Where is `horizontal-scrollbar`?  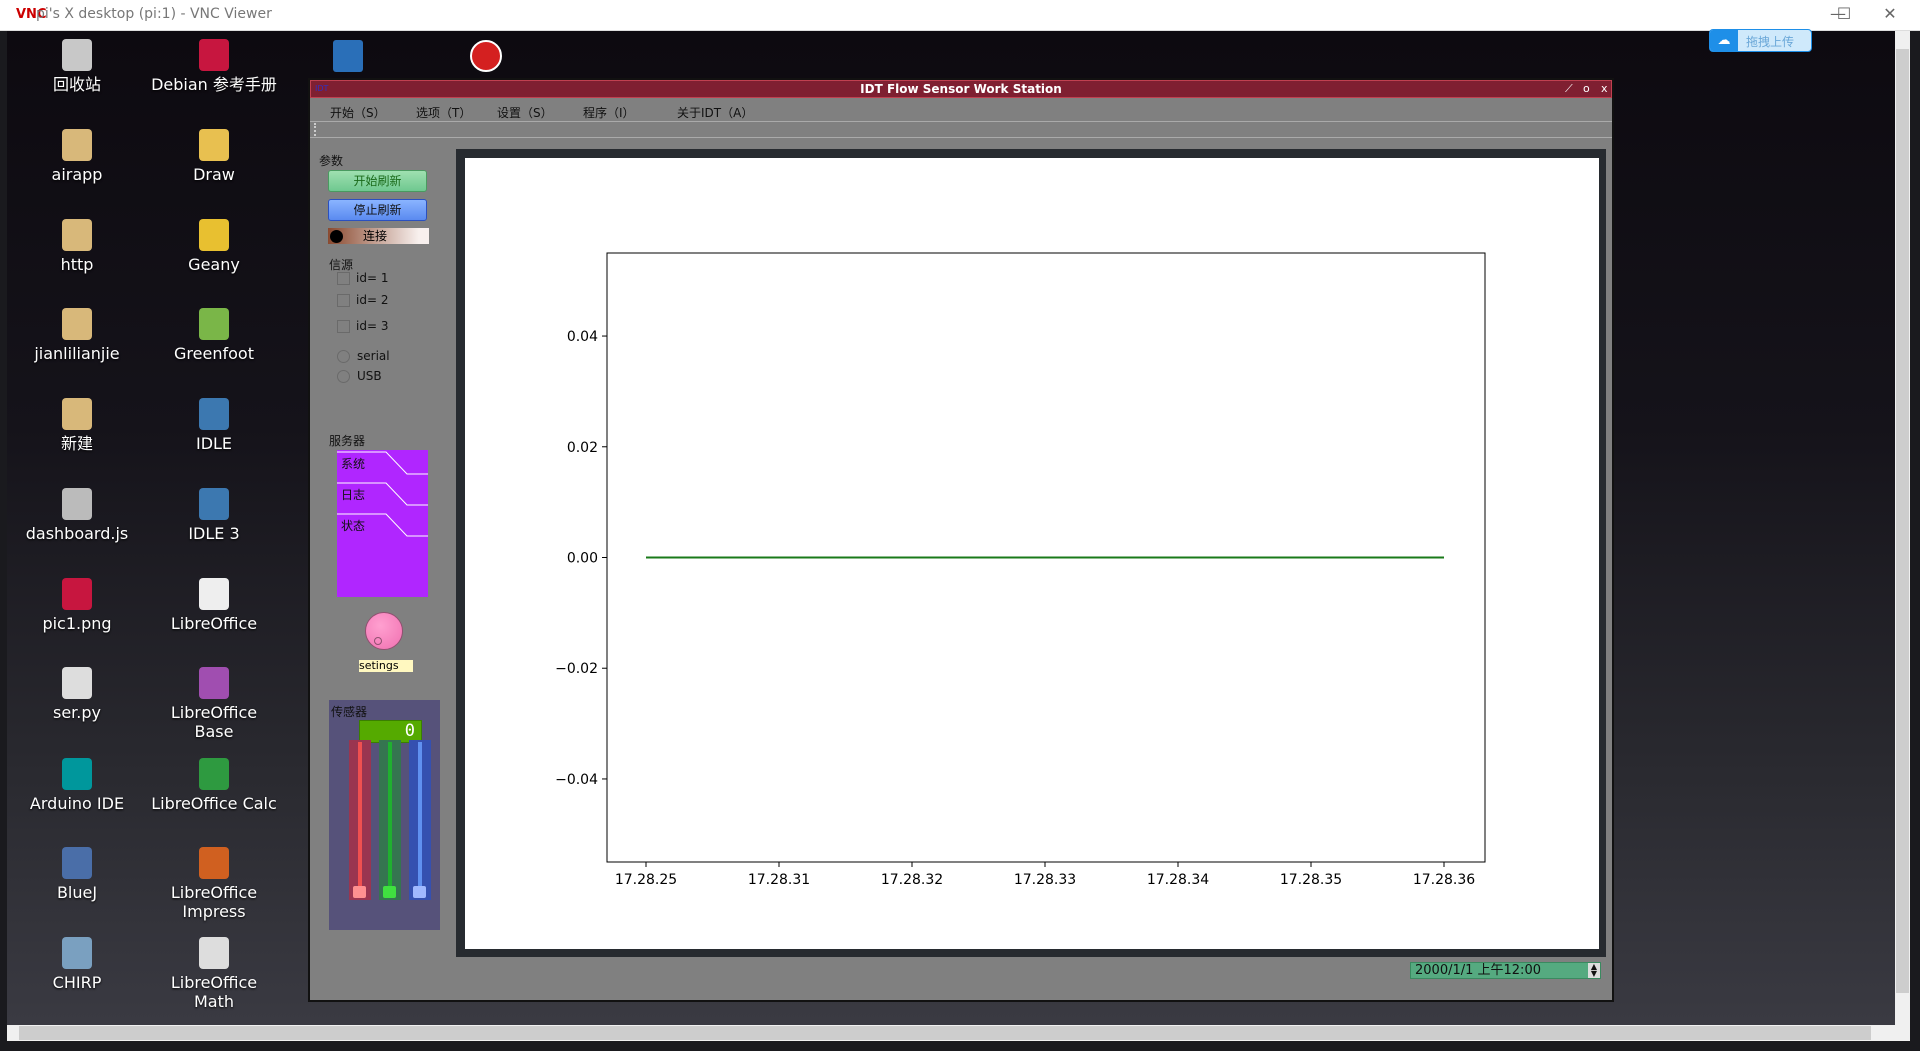
horizontal-scrollbar is located at coordinates (958, 1033).